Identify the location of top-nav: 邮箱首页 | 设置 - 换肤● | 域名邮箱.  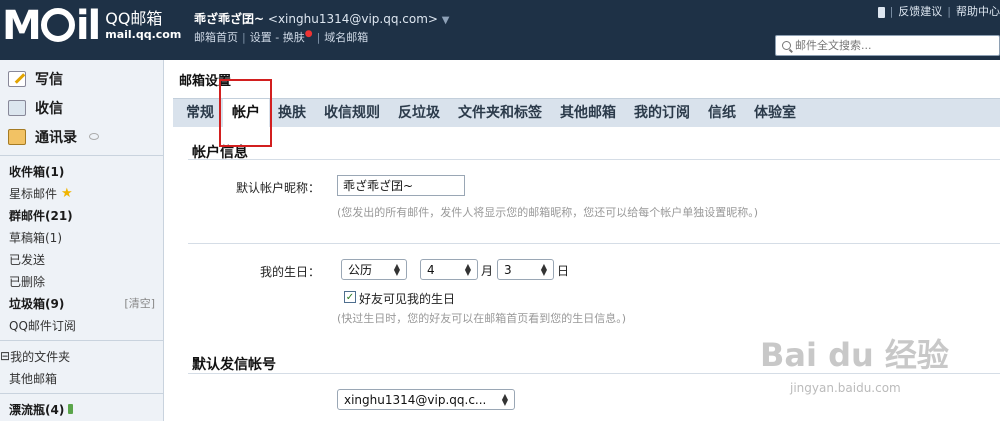
(281, 36).